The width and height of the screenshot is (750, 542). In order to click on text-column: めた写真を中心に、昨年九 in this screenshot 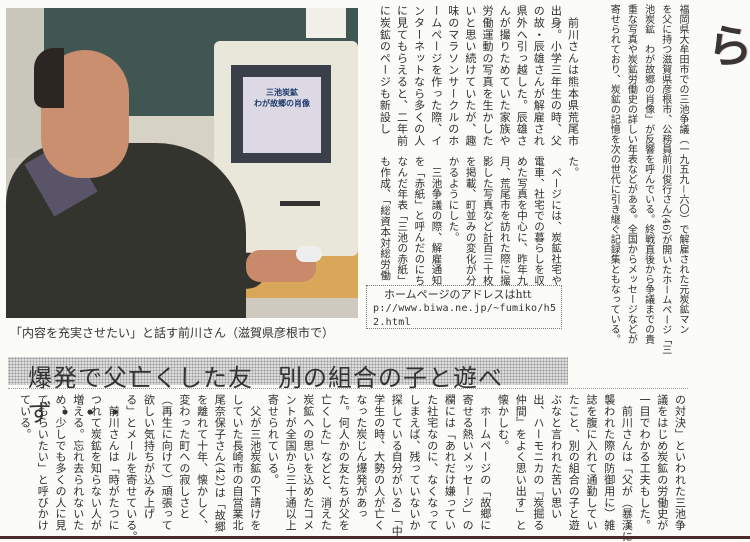, I will do `click(521, 221)`.